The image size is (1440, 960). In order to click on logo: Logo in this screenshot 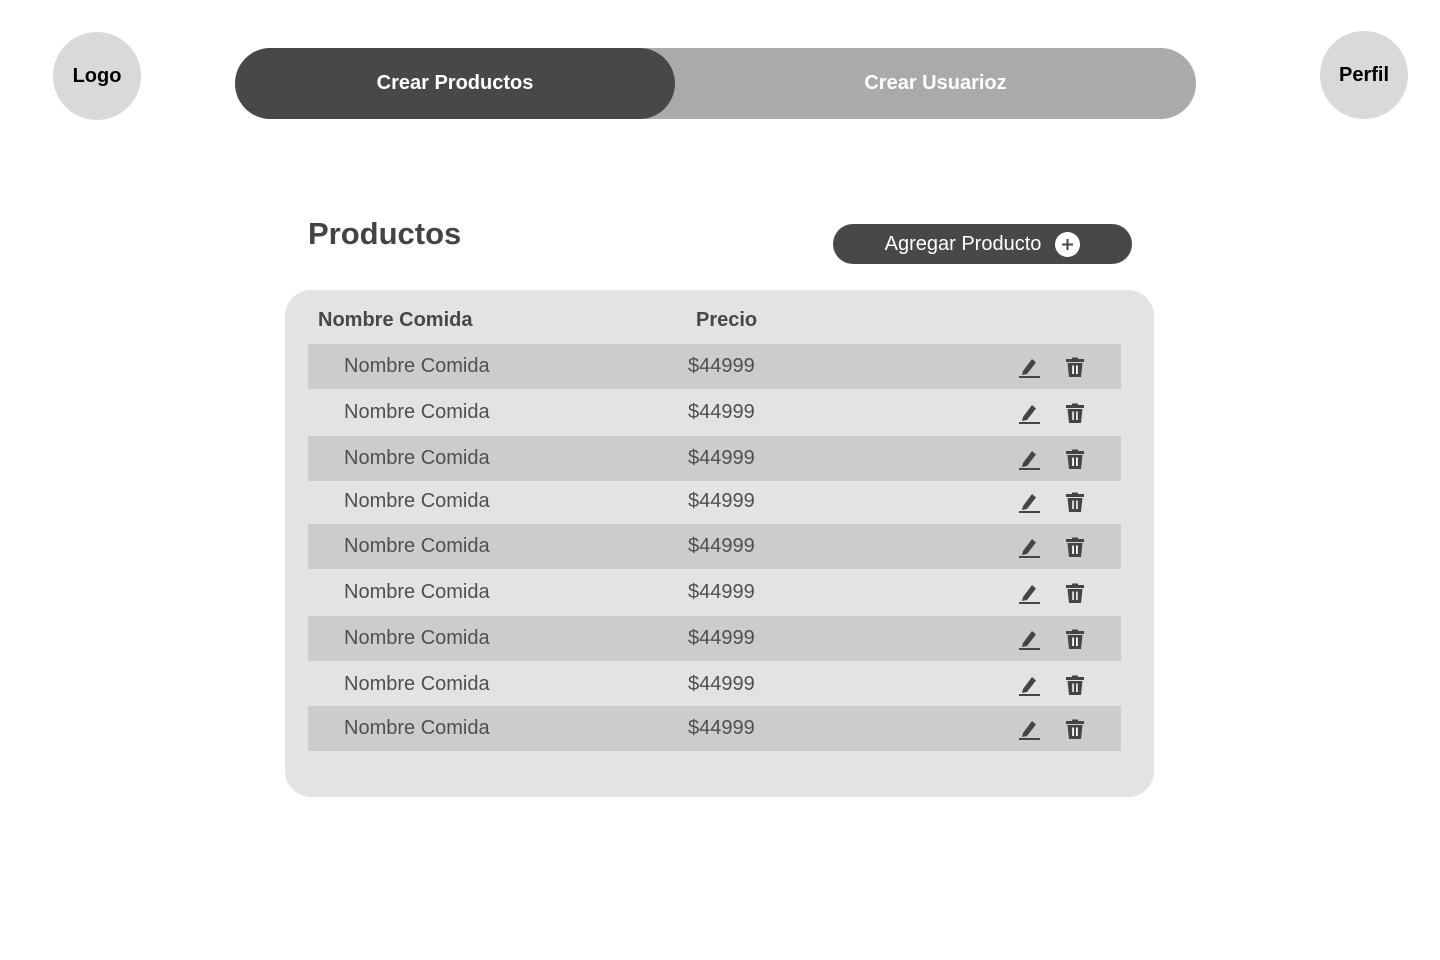, I will do `click(97, 76)`.